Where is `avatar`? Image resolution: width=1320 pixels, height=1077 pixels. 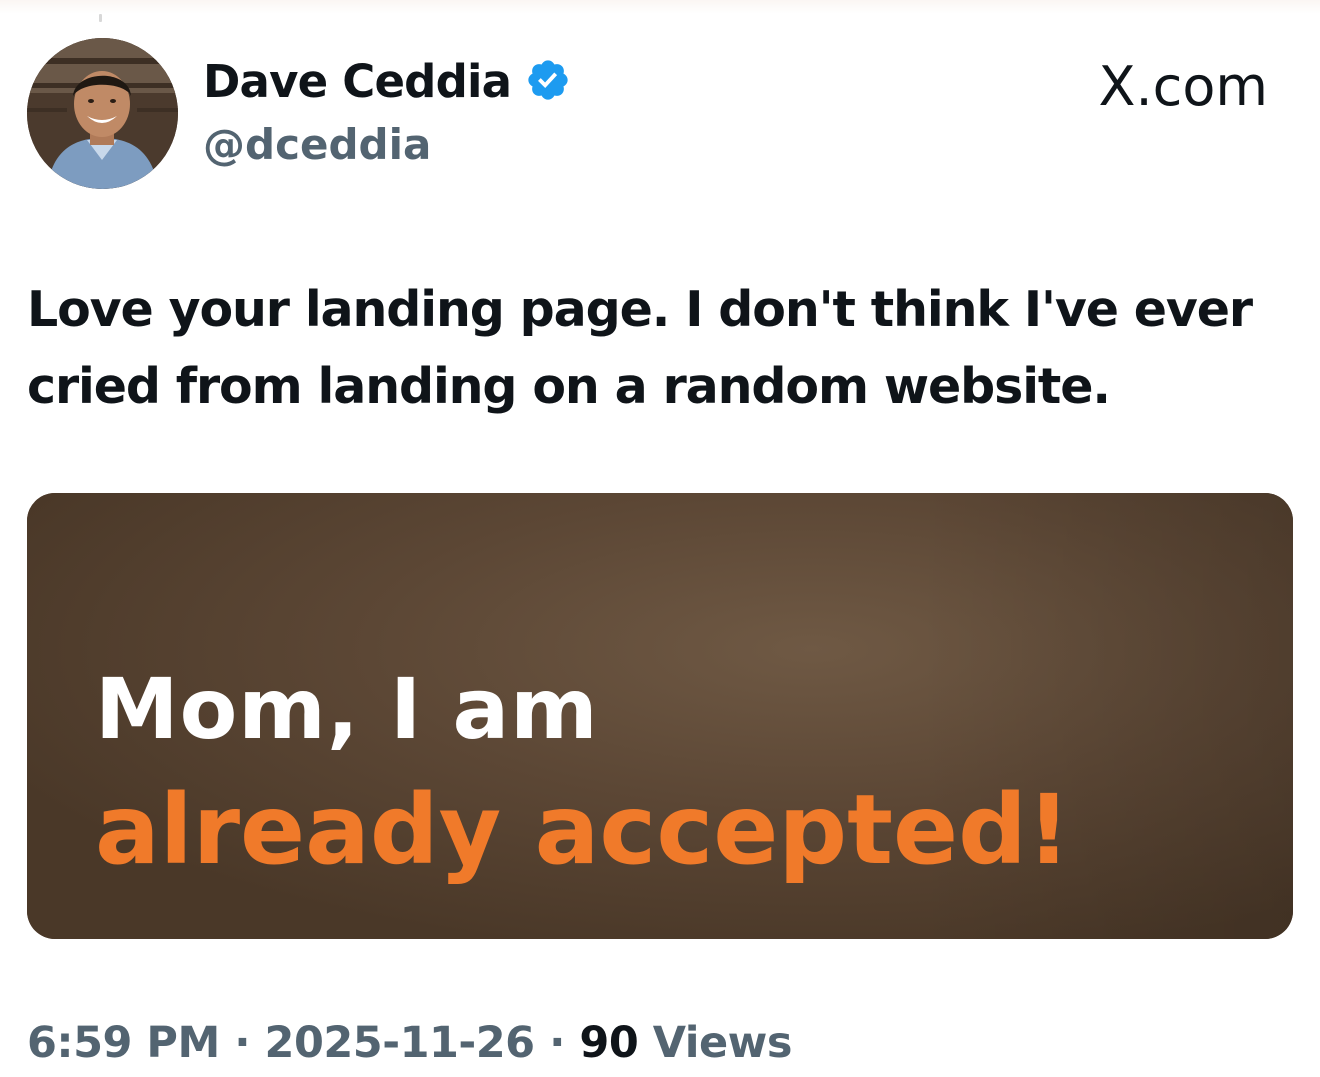 avatar is located at coordinates (102, 113).